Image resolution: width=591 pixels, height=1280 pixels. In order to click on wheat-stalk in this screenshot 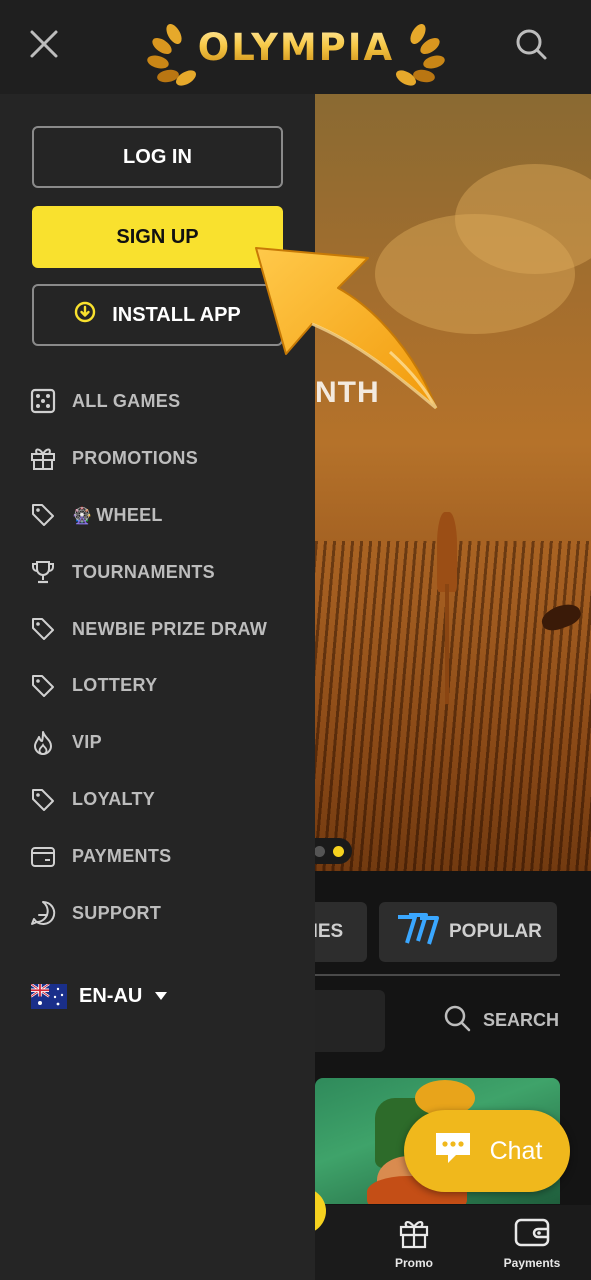, I will do `click(447, 552)`.